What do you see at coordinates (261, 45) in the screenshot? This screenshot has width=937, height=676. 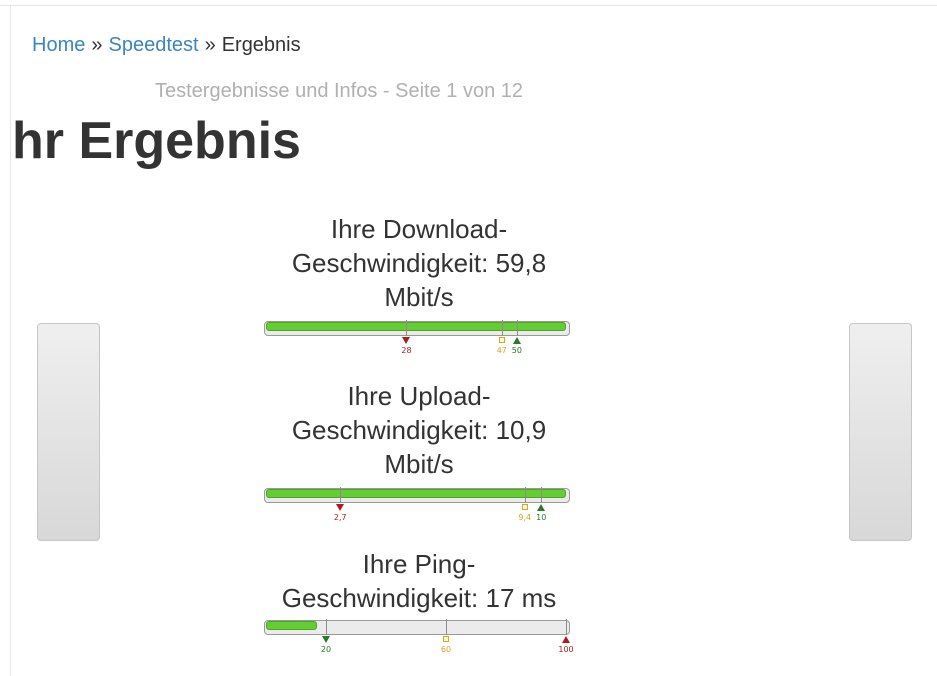 I see `breadcrumb-current: Ergebnis` at bounding box center [261, 45].